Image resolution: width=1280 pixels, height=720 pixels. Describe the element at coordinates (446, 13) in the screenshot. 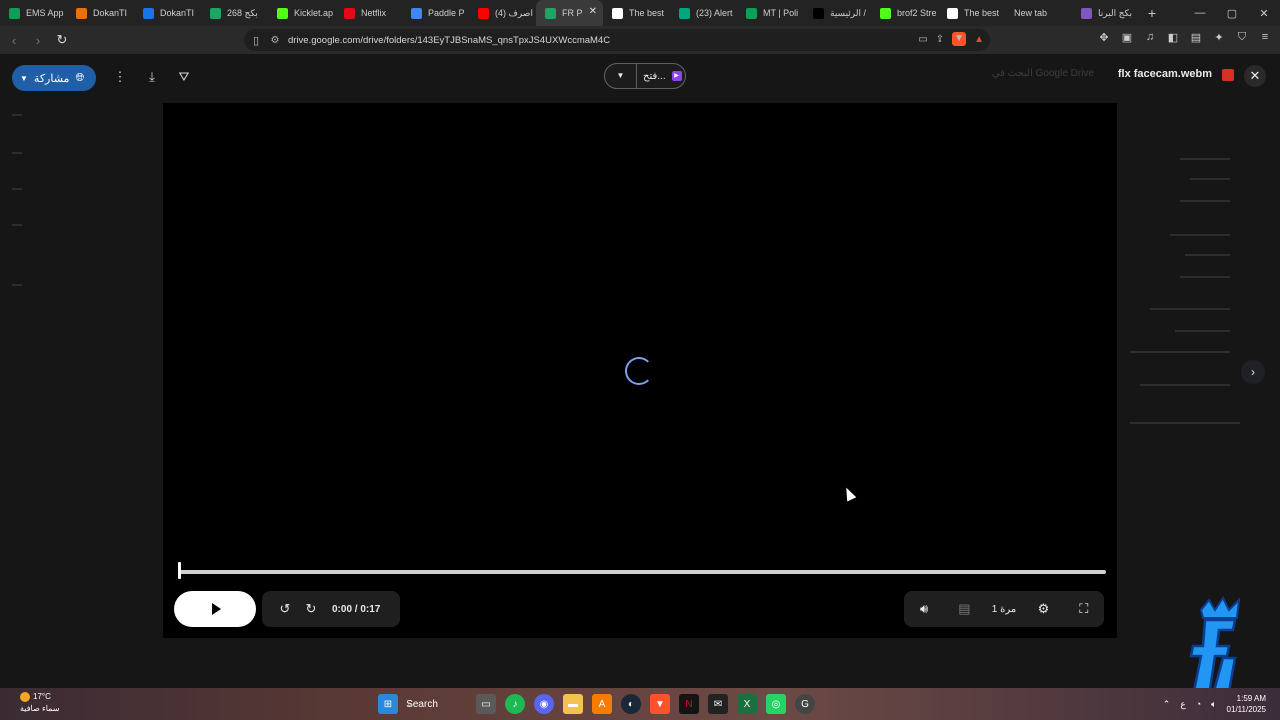

I see `tab-label: Paddle P` at that location.